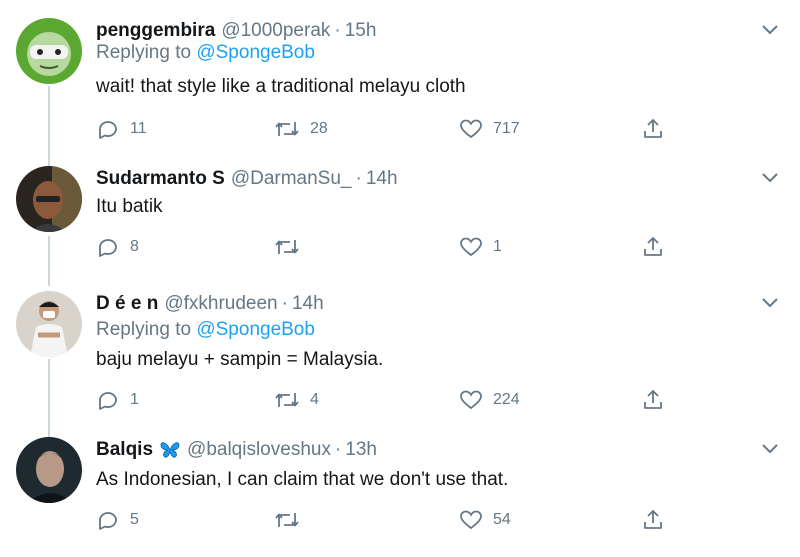  I want to click on tweet-actions: 8 1, so click(396, 247).